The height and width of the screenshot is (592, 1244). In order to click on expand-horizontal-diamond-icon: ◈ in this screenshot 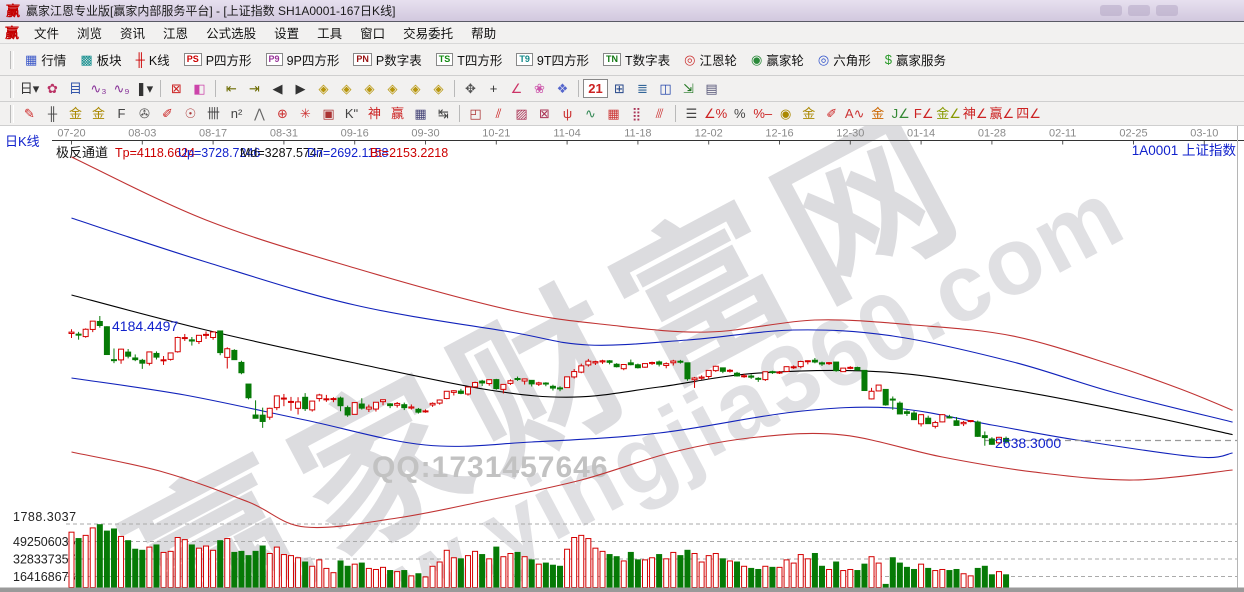, I will do `click(369, 88)`.